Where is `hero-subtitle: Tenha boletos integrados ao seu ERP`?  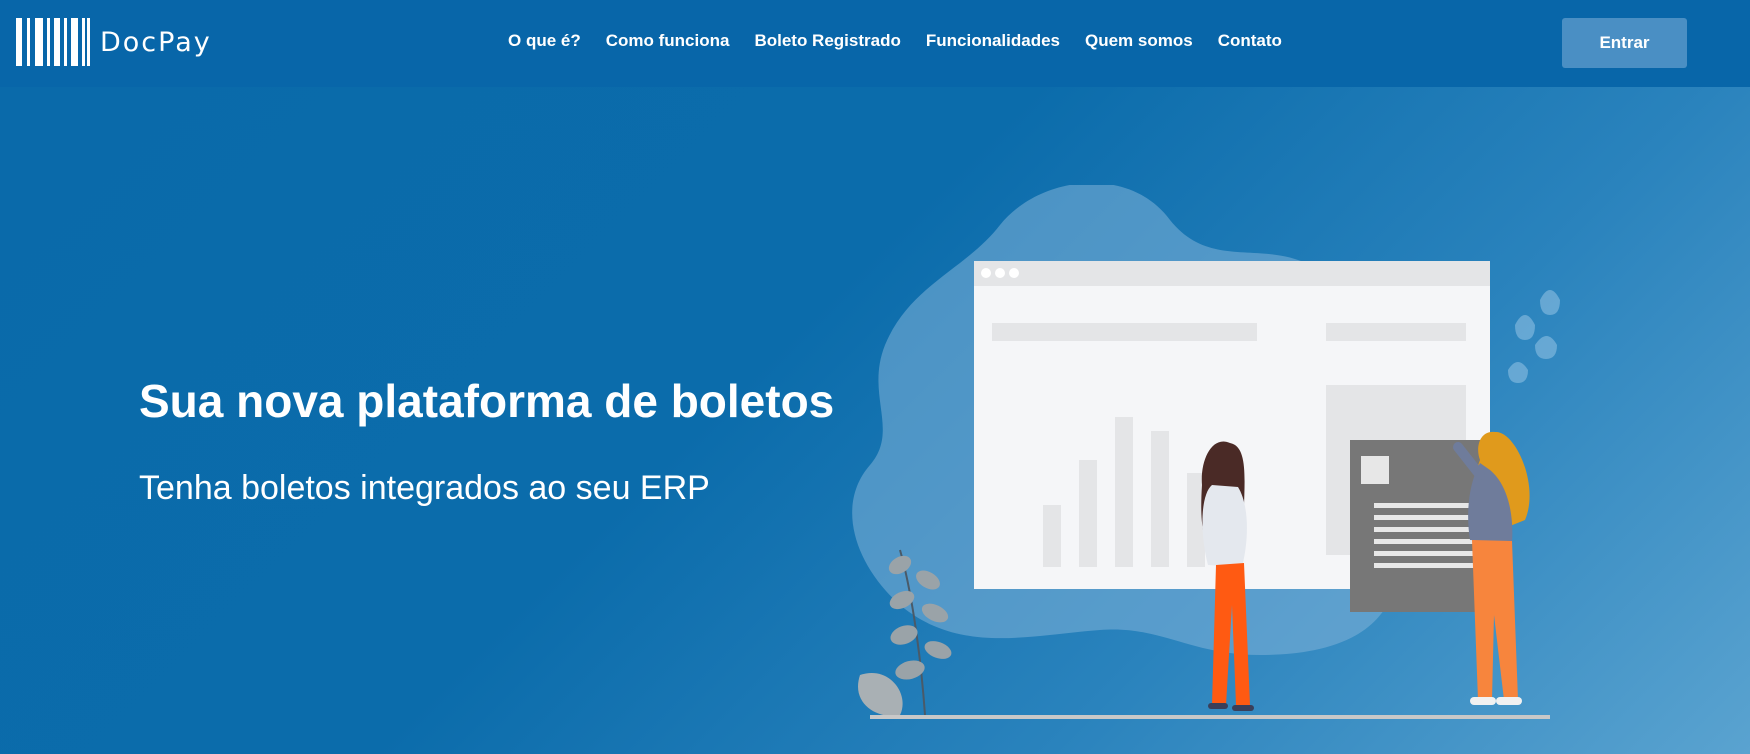
hero-subtitle: Tenha boletos integrados ao seu ERP is located at coordinates (424, 488).